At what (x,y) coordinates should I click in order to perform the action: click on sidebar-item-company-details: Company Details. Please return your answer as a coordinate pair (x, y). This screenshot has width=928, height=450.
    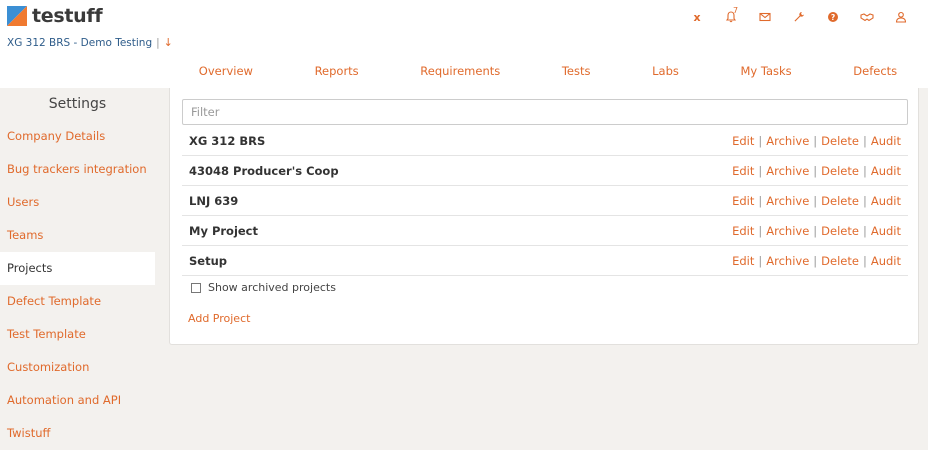
    Looking at the image, I should click on (77, 136).